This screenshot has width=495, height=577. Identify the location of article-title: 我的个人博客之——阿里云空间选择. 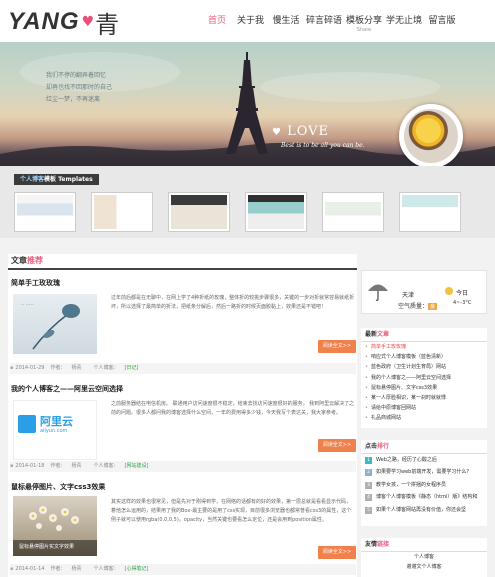
(67, 389).